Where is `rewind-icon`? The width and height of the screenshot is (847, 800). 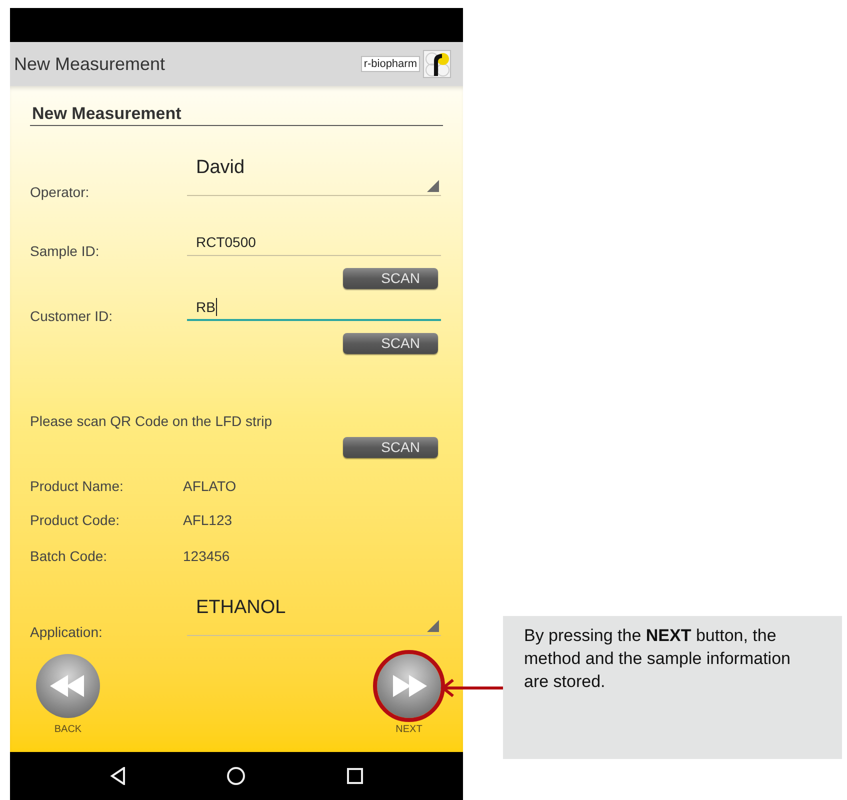
rewind-icon is located at coordinates (68, 686).